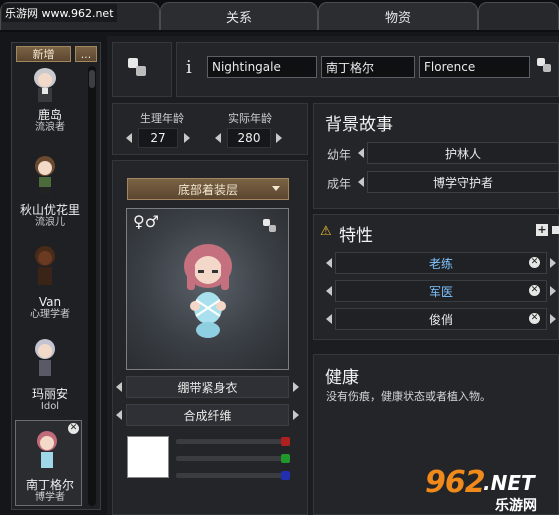 Image resolution: width=559 pixels, height=515 pixels. What do you see at coordinates (342, 378) in the screenshot?
I see `health-title: 健康` at bounding box center [342, 378].